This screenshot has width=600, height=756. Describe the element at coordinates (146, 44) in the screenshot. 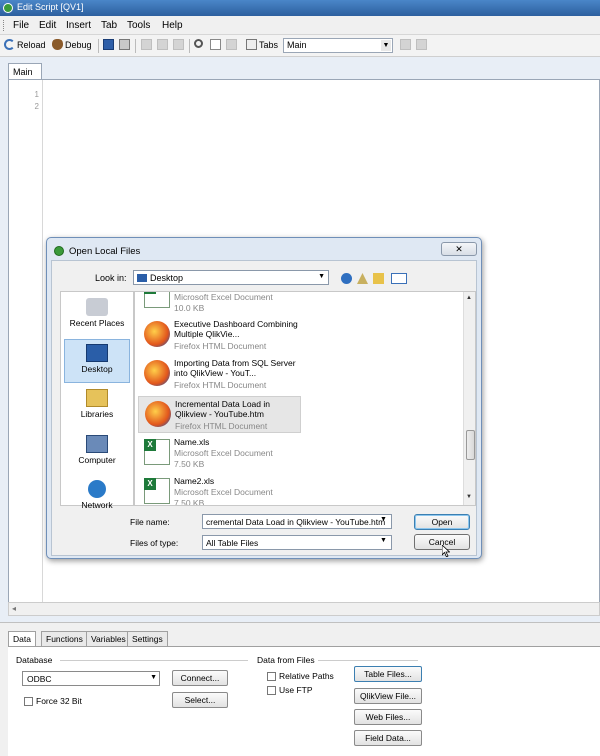

I see `cut-icon` at that location.